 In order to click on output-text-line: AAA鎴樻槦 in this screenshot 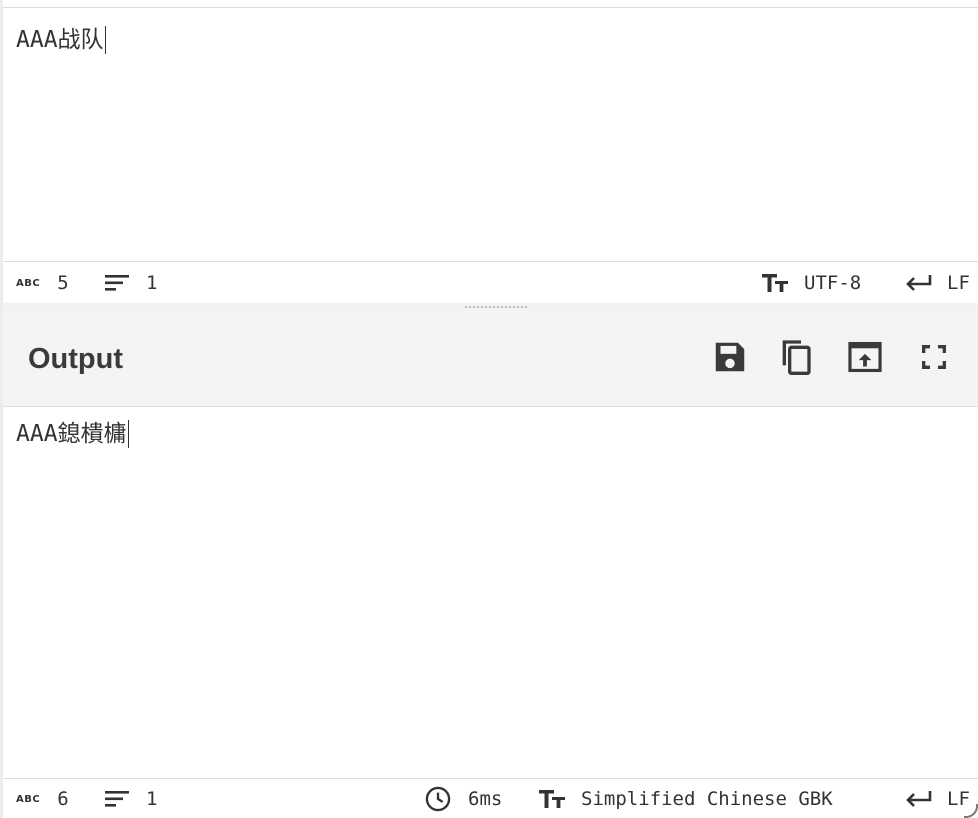, I will do `click(72, 434)`.